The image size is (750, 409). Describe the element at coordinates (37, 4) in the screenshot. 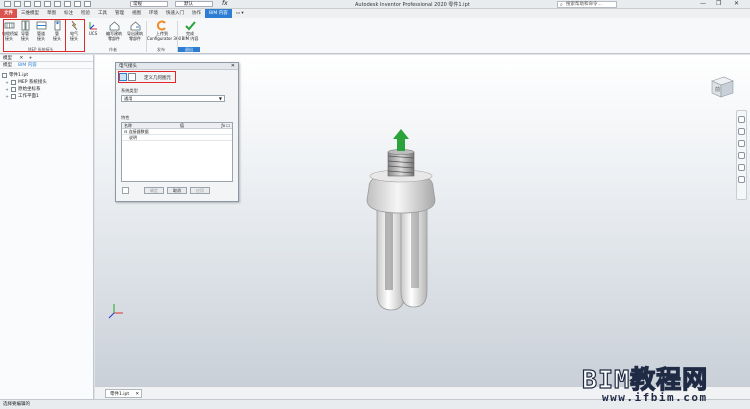

I see `save-icon` at that location.